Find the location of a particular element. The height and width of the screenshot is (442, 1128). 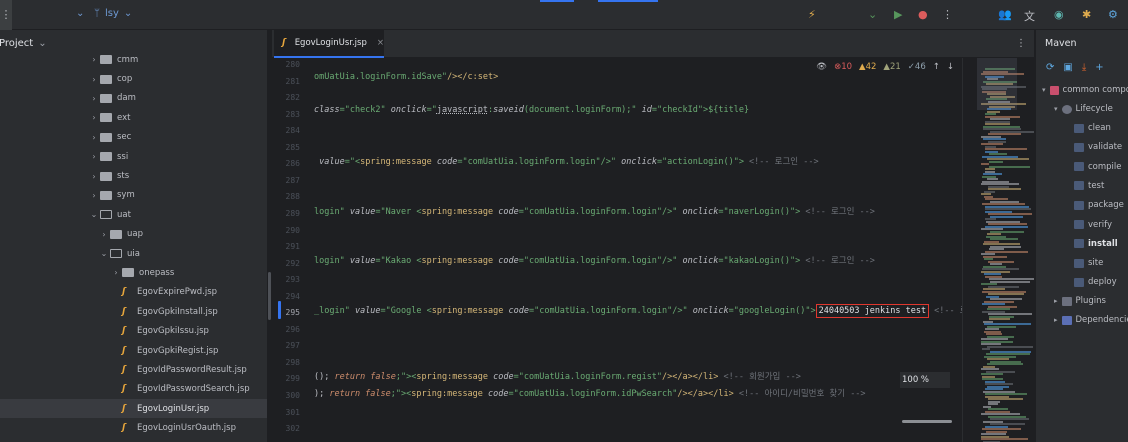

previous-highlight-icon: ↑ is located at coordinates (936, 67).